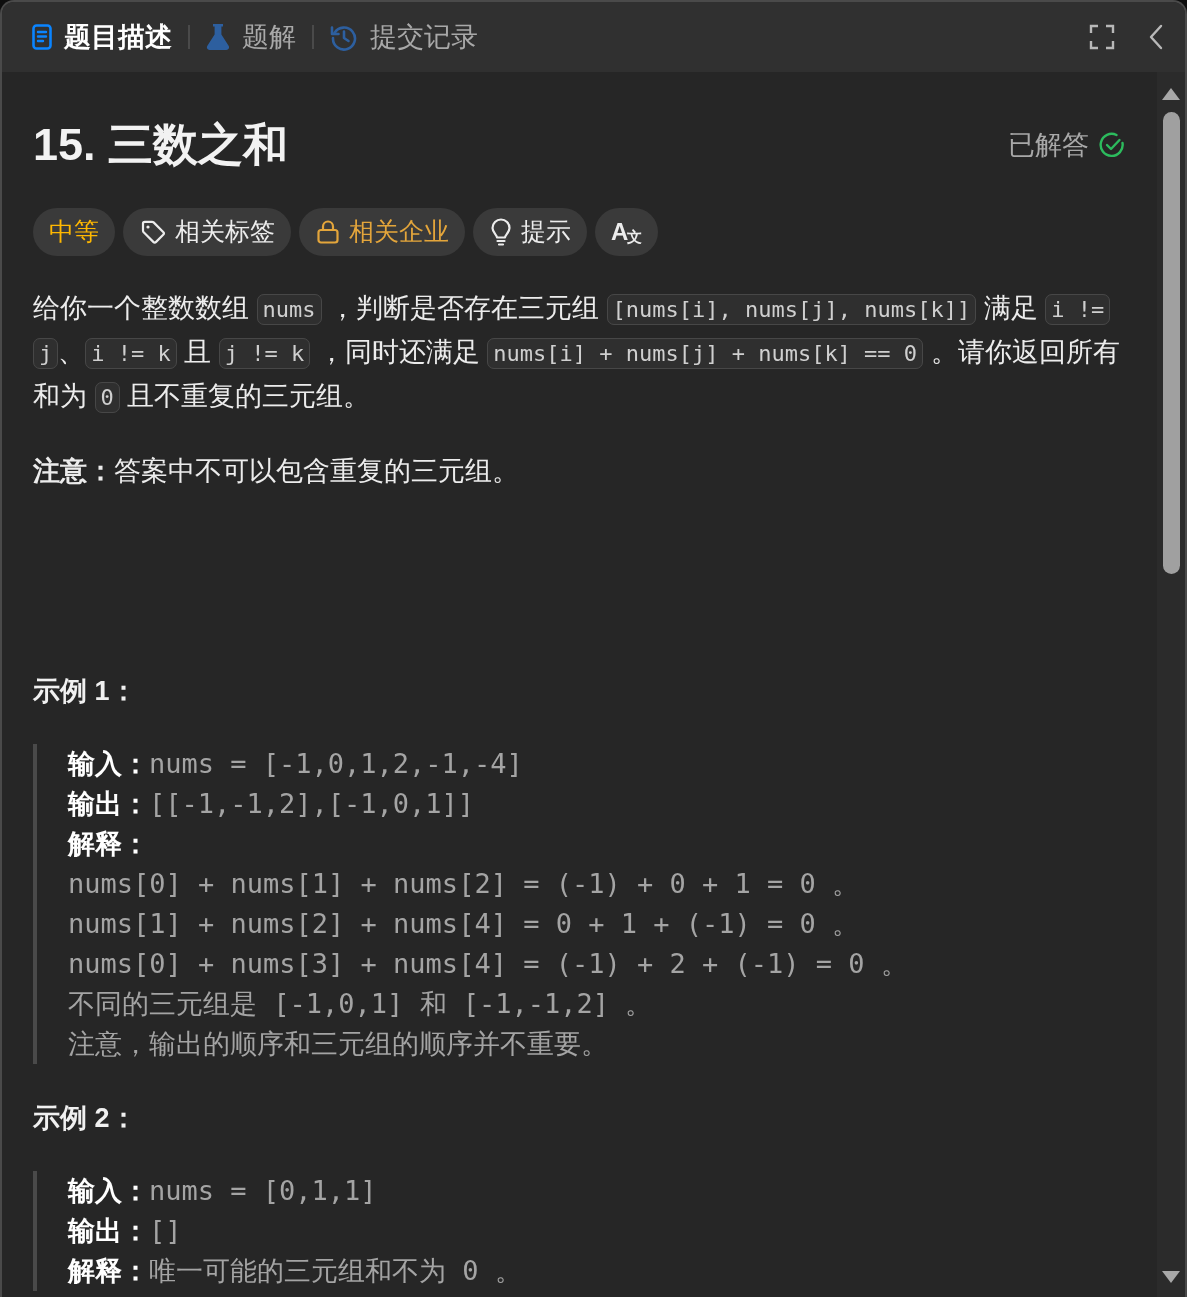  What do you see at coordinates (85, 691) in the screenshot?
I see `example-heading: 示例 1：` at bounding box center [85, 691].